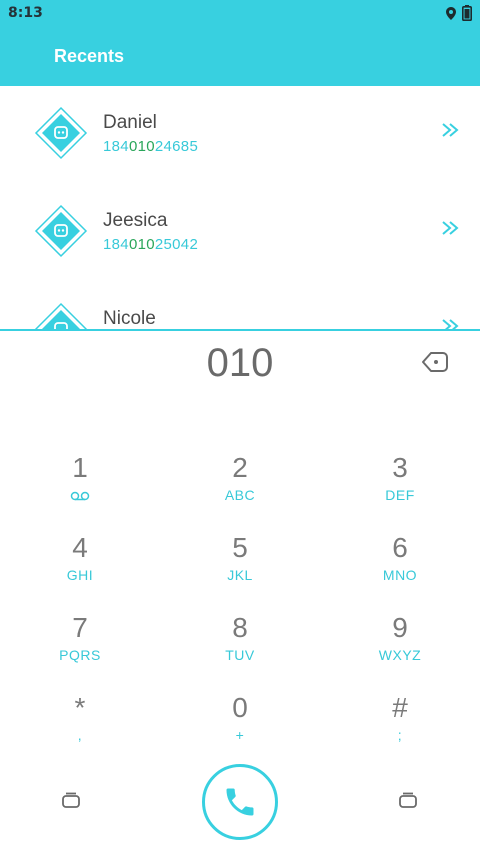 This screenshot has width=480, height=853. I want to click on phone-icon, so click(240, 802).